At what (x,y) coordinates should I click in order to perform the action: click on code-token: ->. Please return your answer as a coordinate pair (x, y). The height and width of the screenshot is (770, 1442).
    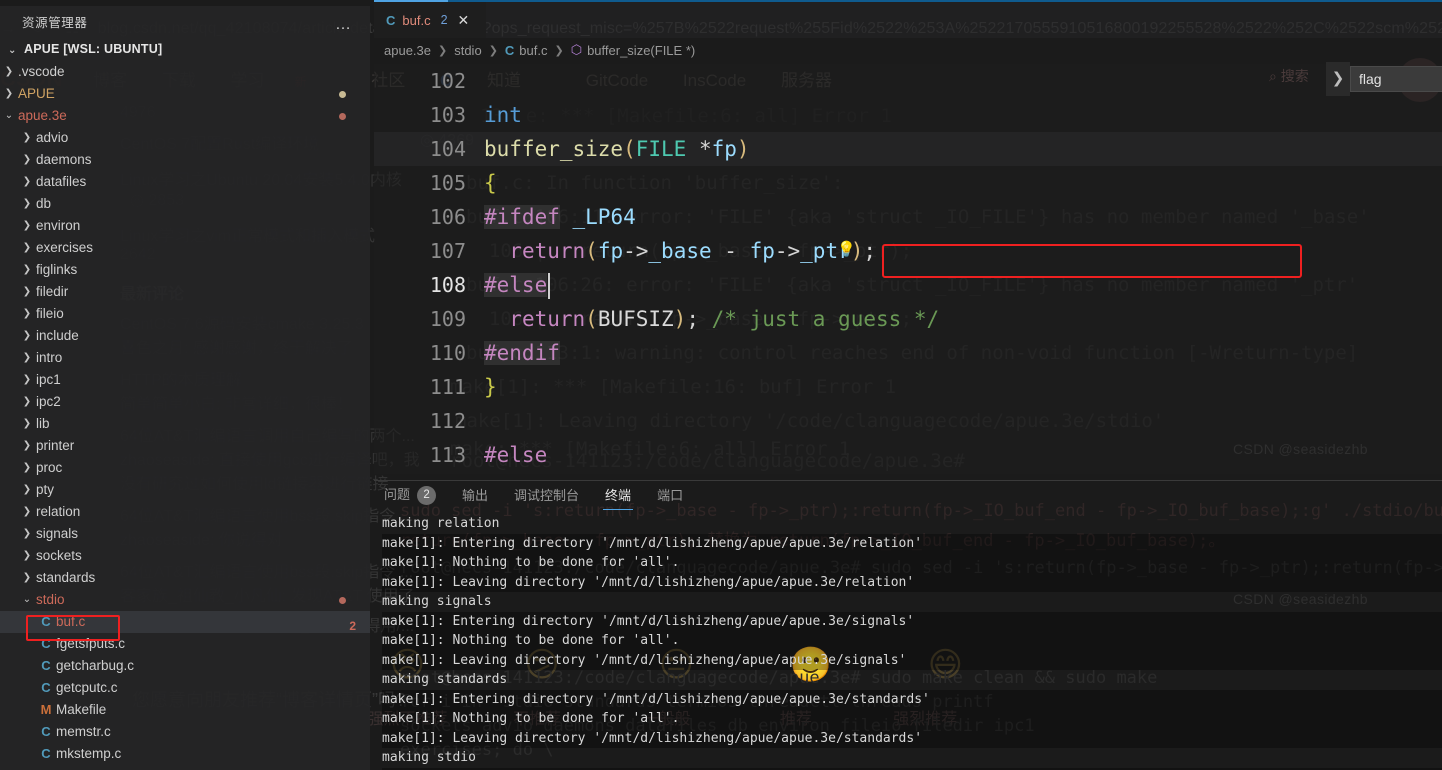
    Looking at the image, I should click on (636, 251).